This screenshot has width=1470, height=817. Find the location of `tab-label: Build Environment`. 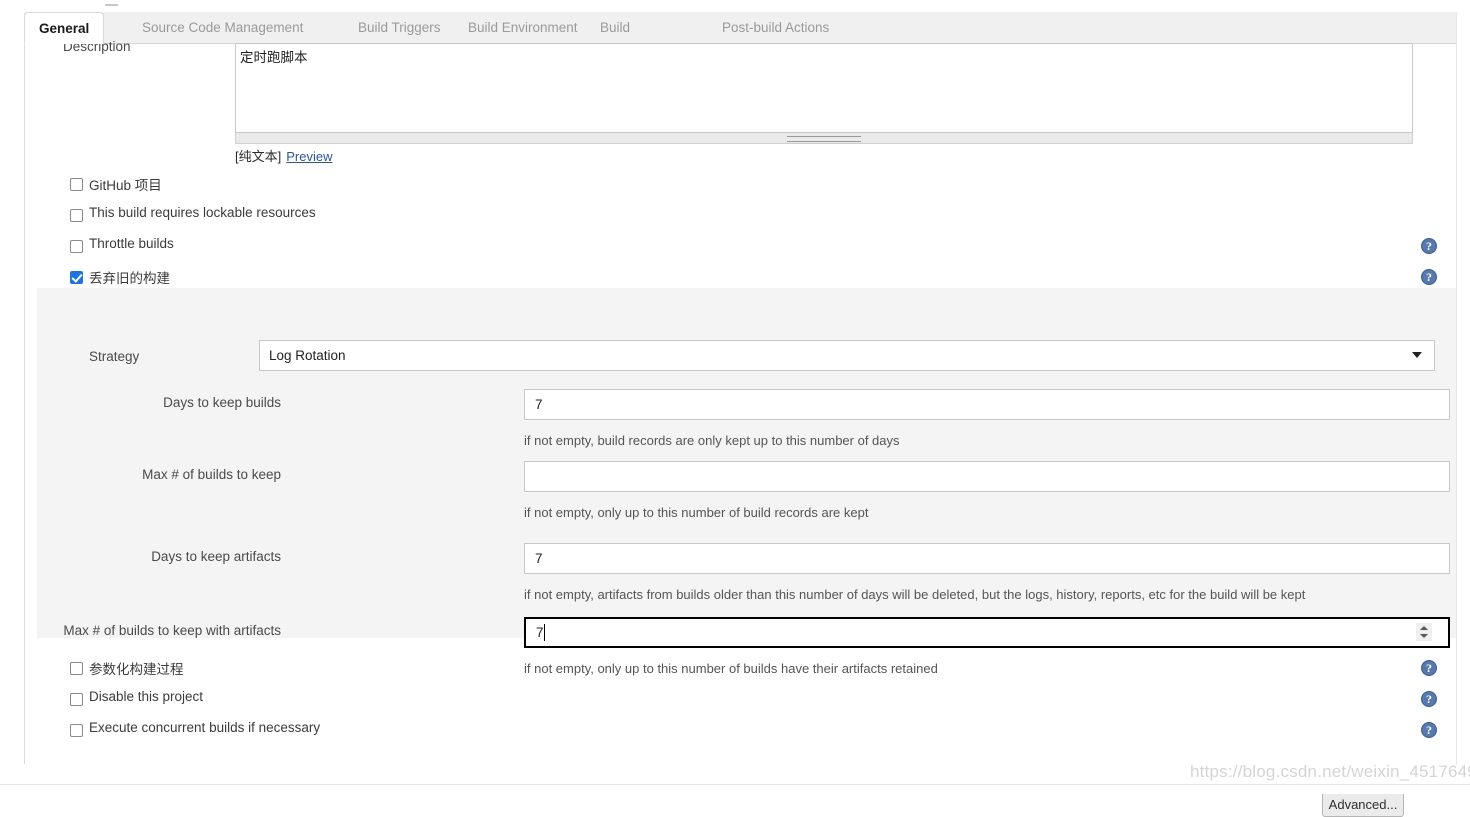

tab-label: Build Environment is located at coordinates (523, 27).